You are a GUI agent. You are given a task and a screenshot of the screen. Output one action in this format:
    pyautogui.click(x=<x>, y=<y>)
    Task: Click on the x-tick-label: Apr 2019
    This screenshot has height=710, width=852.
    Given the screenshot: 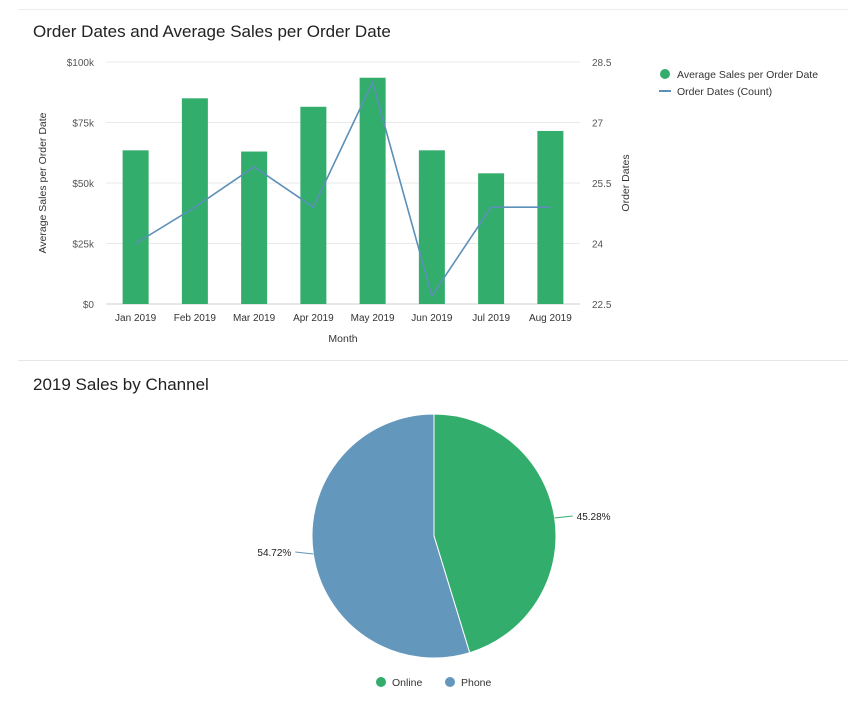 What is the action you would take?
    pyautogui.click(x=313, y=318)
    